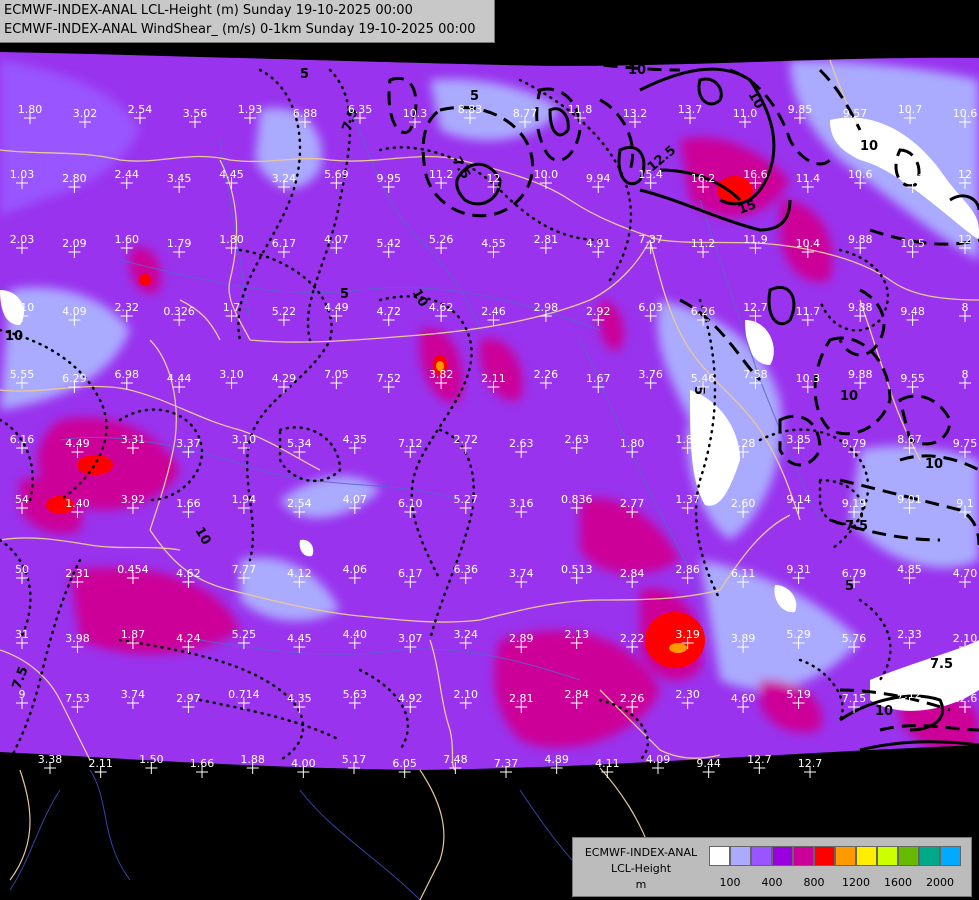 Image resolution: width=979 pixels, height=900 pixels. I want to click on grid-value-label: 0.513, so click(577, 569).